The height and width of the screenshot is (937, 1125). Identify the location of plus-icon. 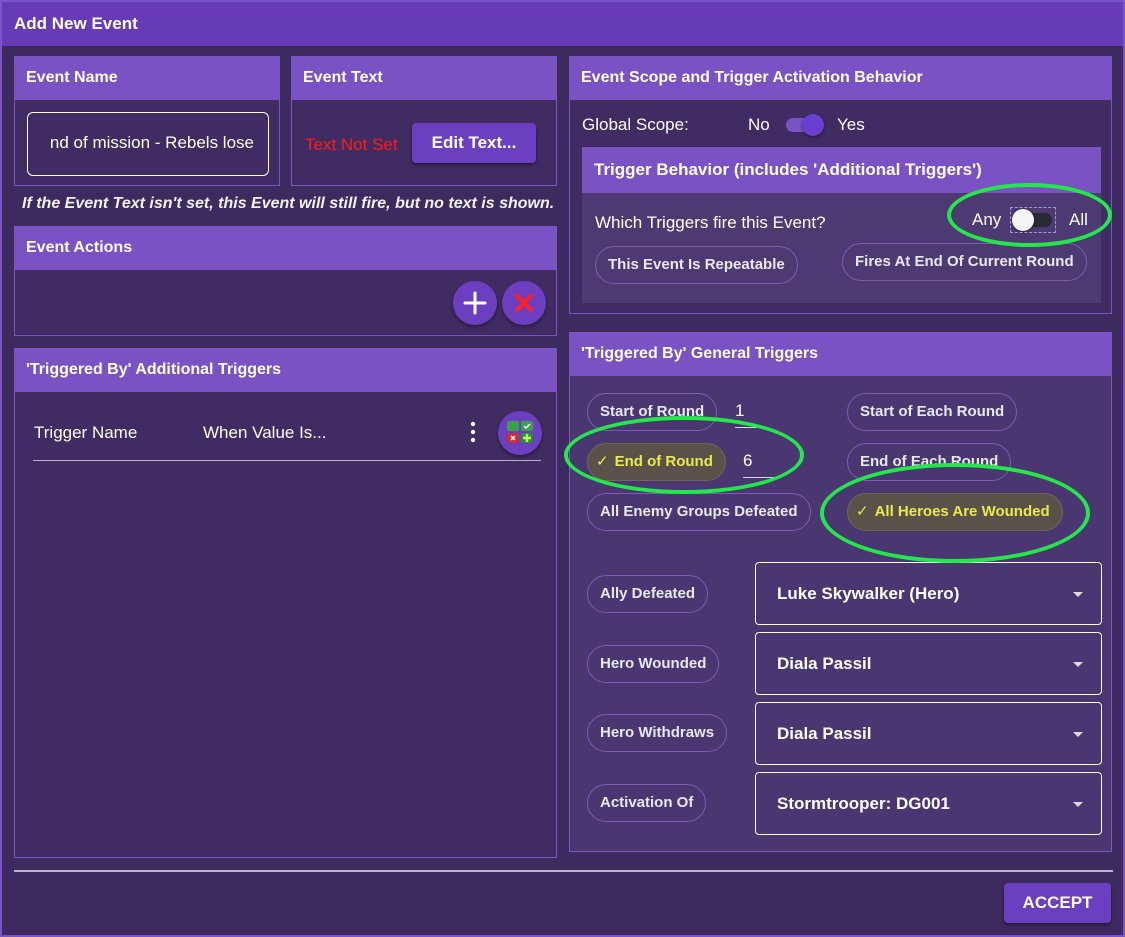
(475, 303).